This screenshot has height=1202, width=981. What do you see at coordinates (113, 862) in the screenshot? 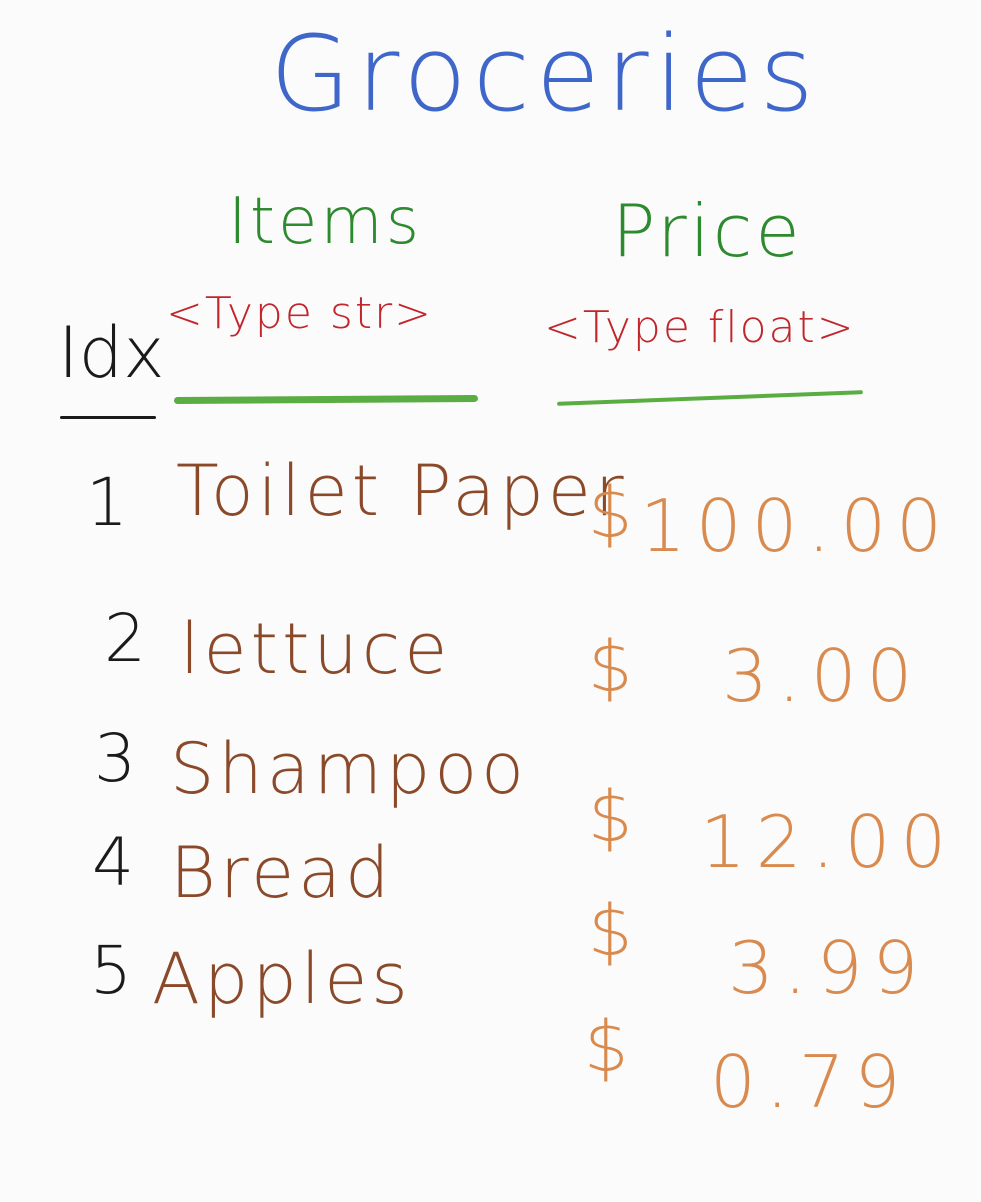
I see `row-index: 4` at bounding box center [113, 862].